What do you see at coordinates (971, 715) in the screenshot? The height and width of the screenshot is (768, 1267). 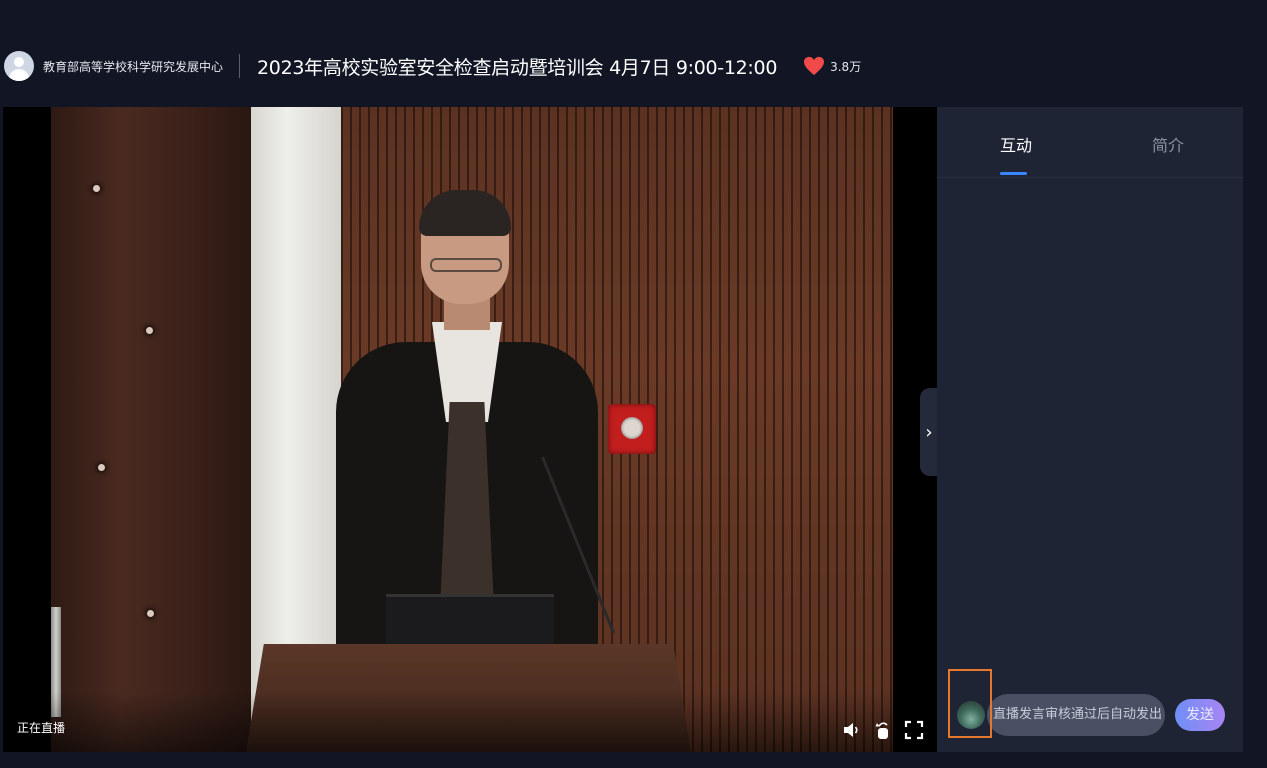 I see `user-avatar` at bounding box center [971, 715].